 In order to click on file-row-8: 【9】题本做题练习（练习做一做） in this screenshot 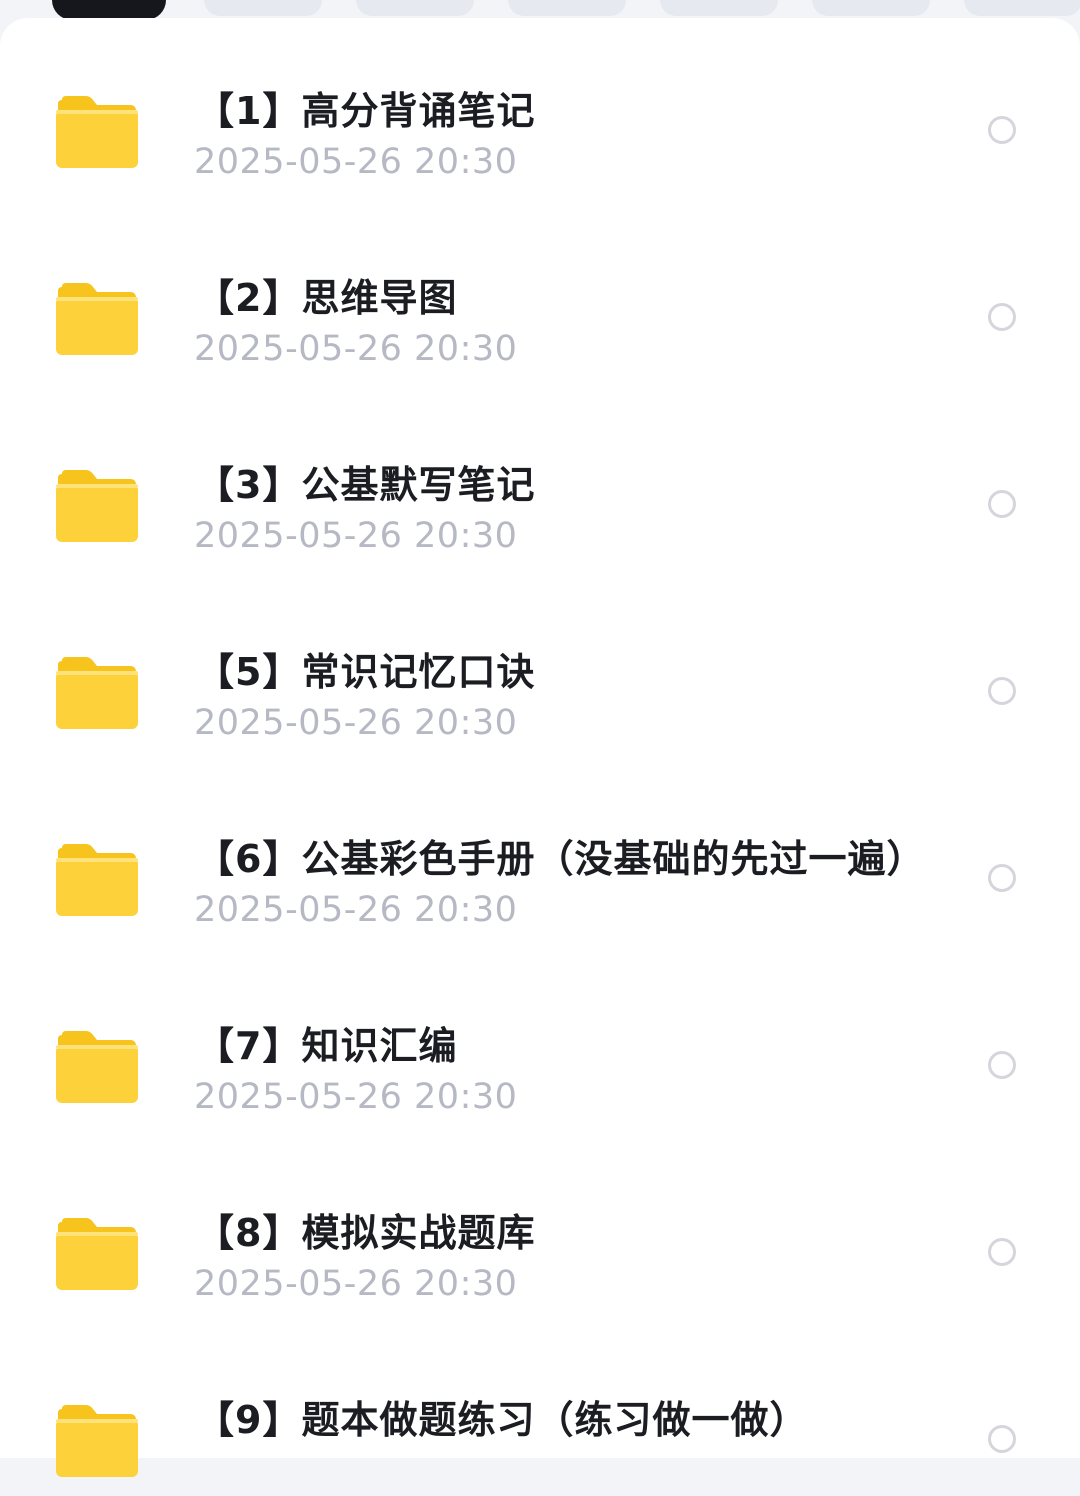, I will do `click(540, 1402)`.